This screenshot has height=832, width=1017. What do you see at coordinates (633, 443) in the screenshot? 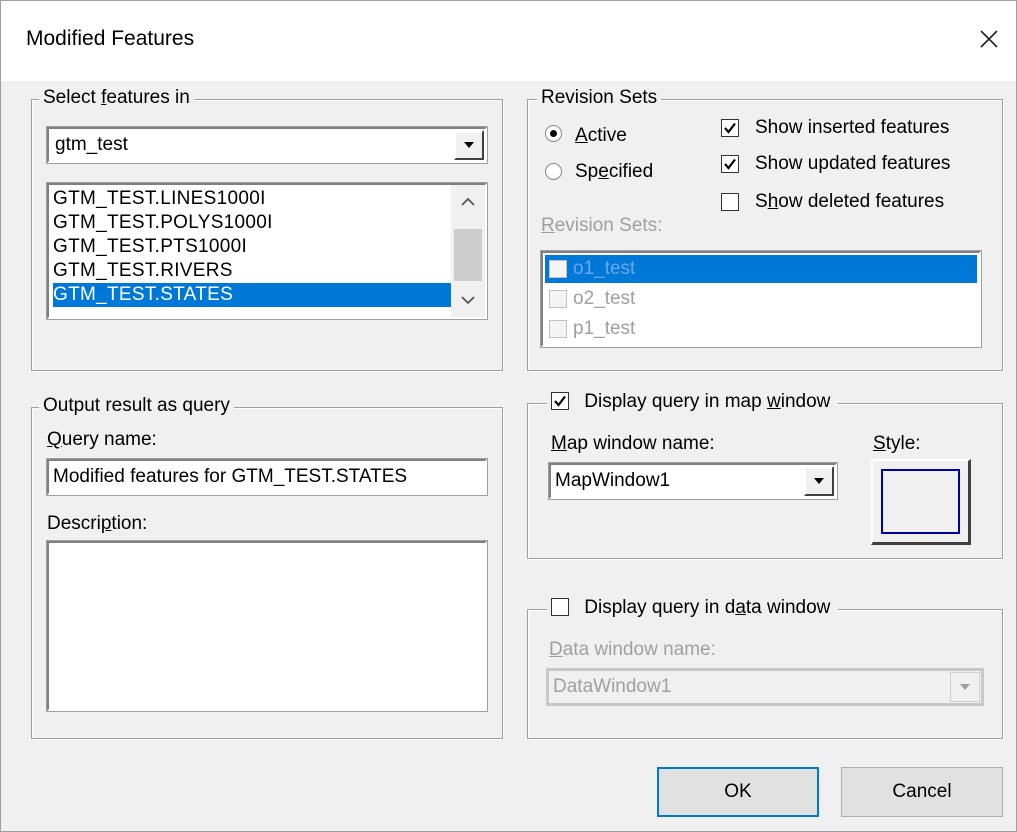
I see `map-window-name-label: Map window name:` at bounding box center [633, 443].